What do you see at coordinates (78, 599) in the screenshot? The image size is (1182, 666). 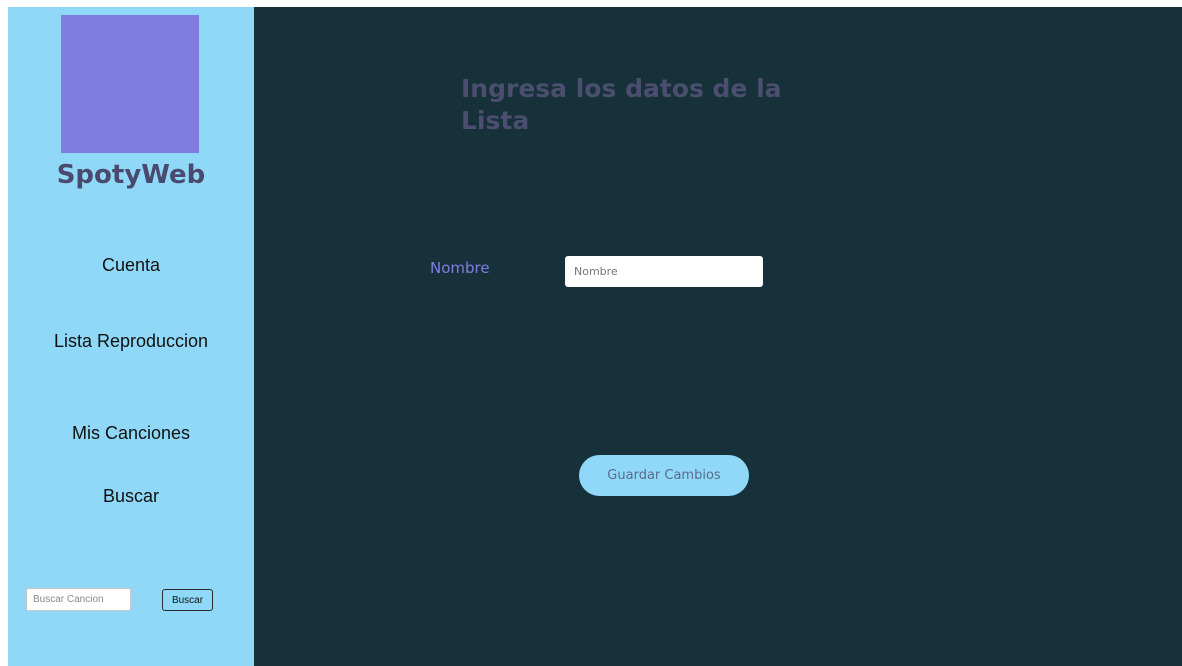 I see `search-song-input` at bounding box center [78, 599].